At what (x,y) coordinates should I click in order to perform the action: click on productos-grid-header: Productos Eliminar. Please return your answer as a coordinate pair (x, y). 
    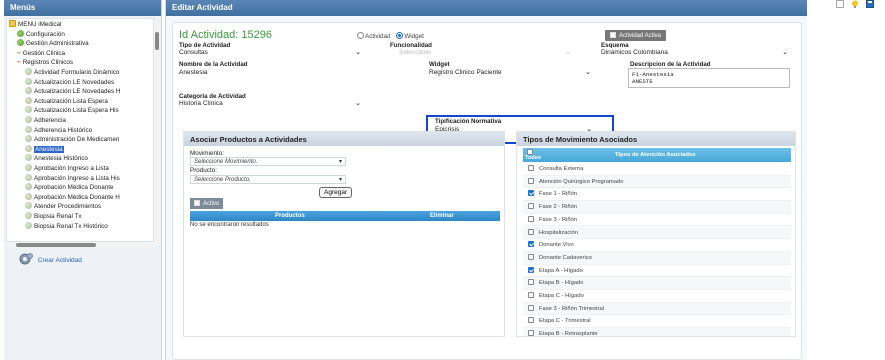
    Looking at the image, I should click on (345, 216).